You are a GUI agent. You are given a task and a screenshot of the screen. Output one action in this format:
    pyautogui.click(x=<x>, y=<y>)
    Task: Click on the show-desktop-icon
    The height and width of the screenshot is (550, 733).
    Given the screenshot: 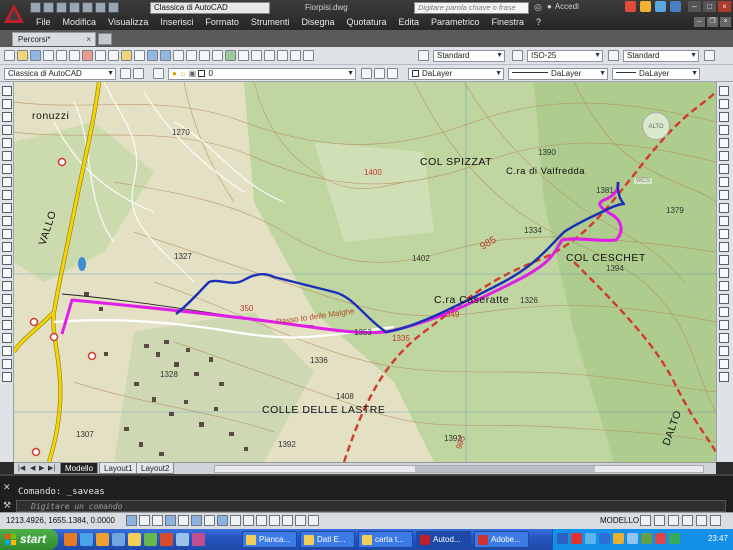 What is the action you would take?
    pyautogui.click(x=118, y=539)
    